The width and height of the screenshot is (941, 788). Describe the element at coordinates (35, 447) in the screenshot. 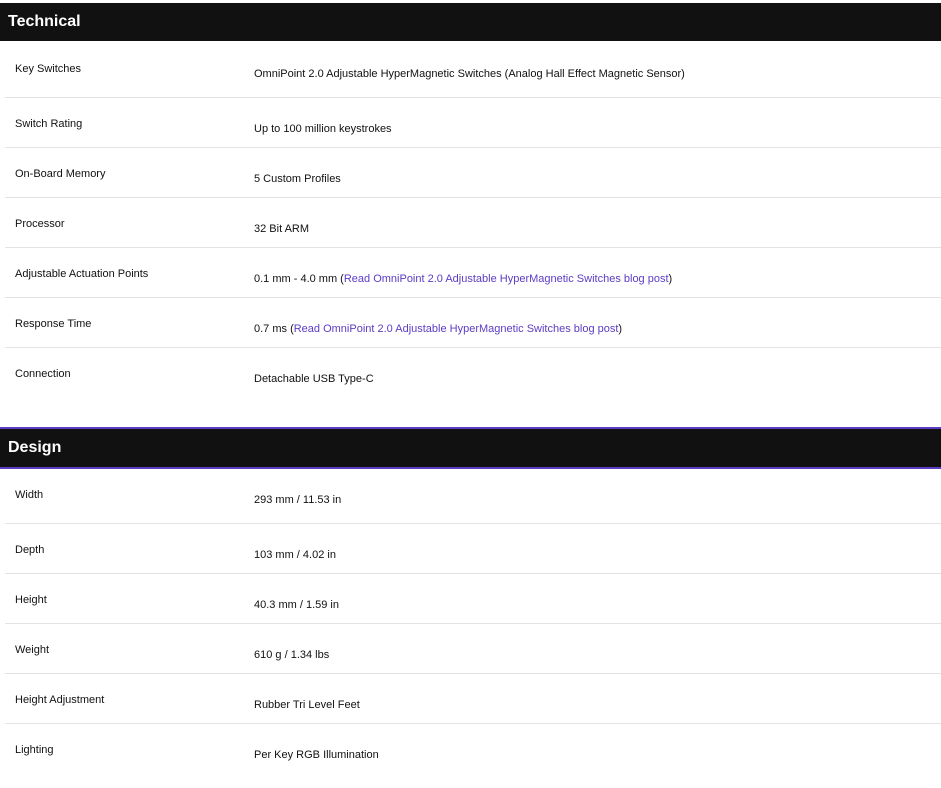

I see `design-section-title: Design` at that location.